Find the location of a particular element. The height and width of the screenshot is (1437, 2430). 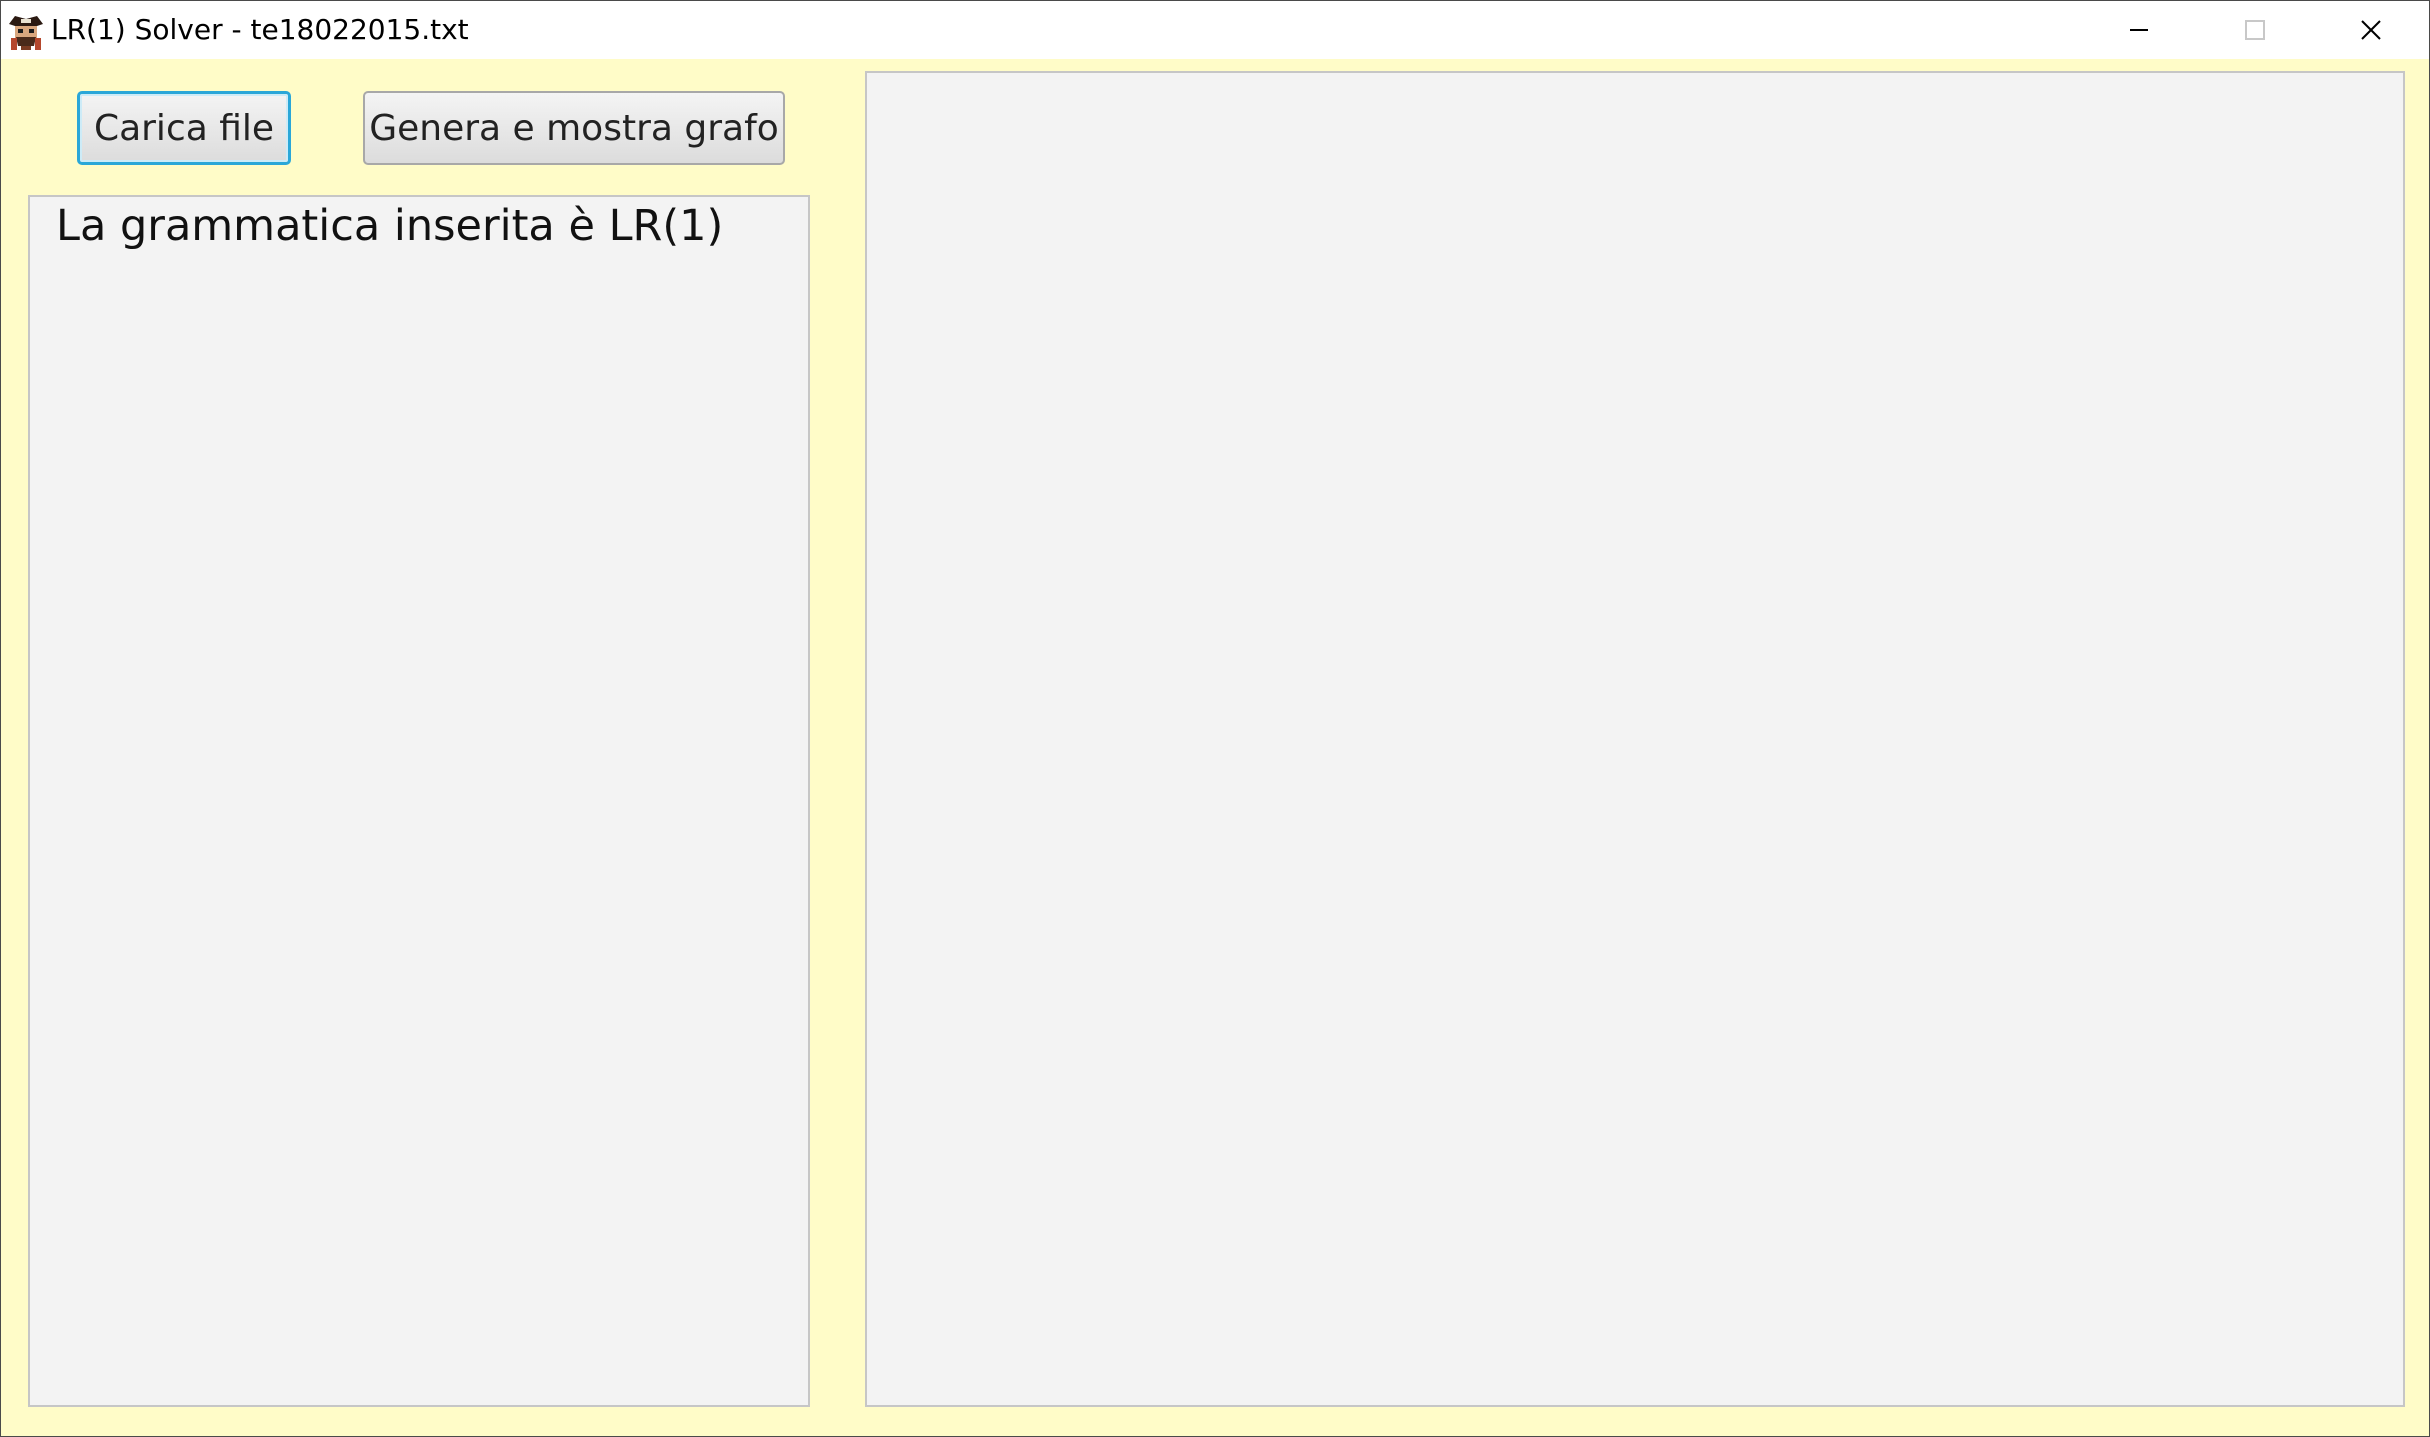

maximize-icon is located at coordinates (2255, 30).